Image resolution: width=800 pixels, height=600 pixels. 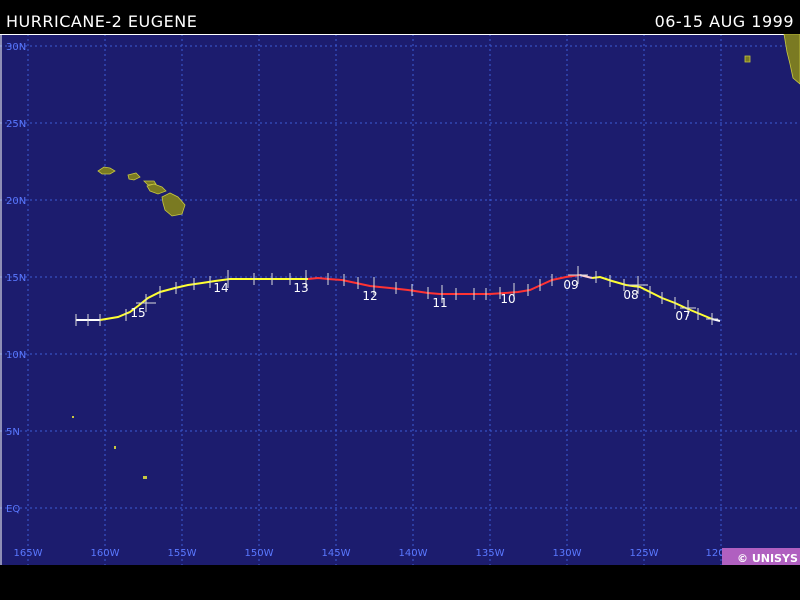 What do you see at coordinates (105, 553) in the screenshot?
I see `lon-label-160w: 160W` at bounding box center [105, 553].